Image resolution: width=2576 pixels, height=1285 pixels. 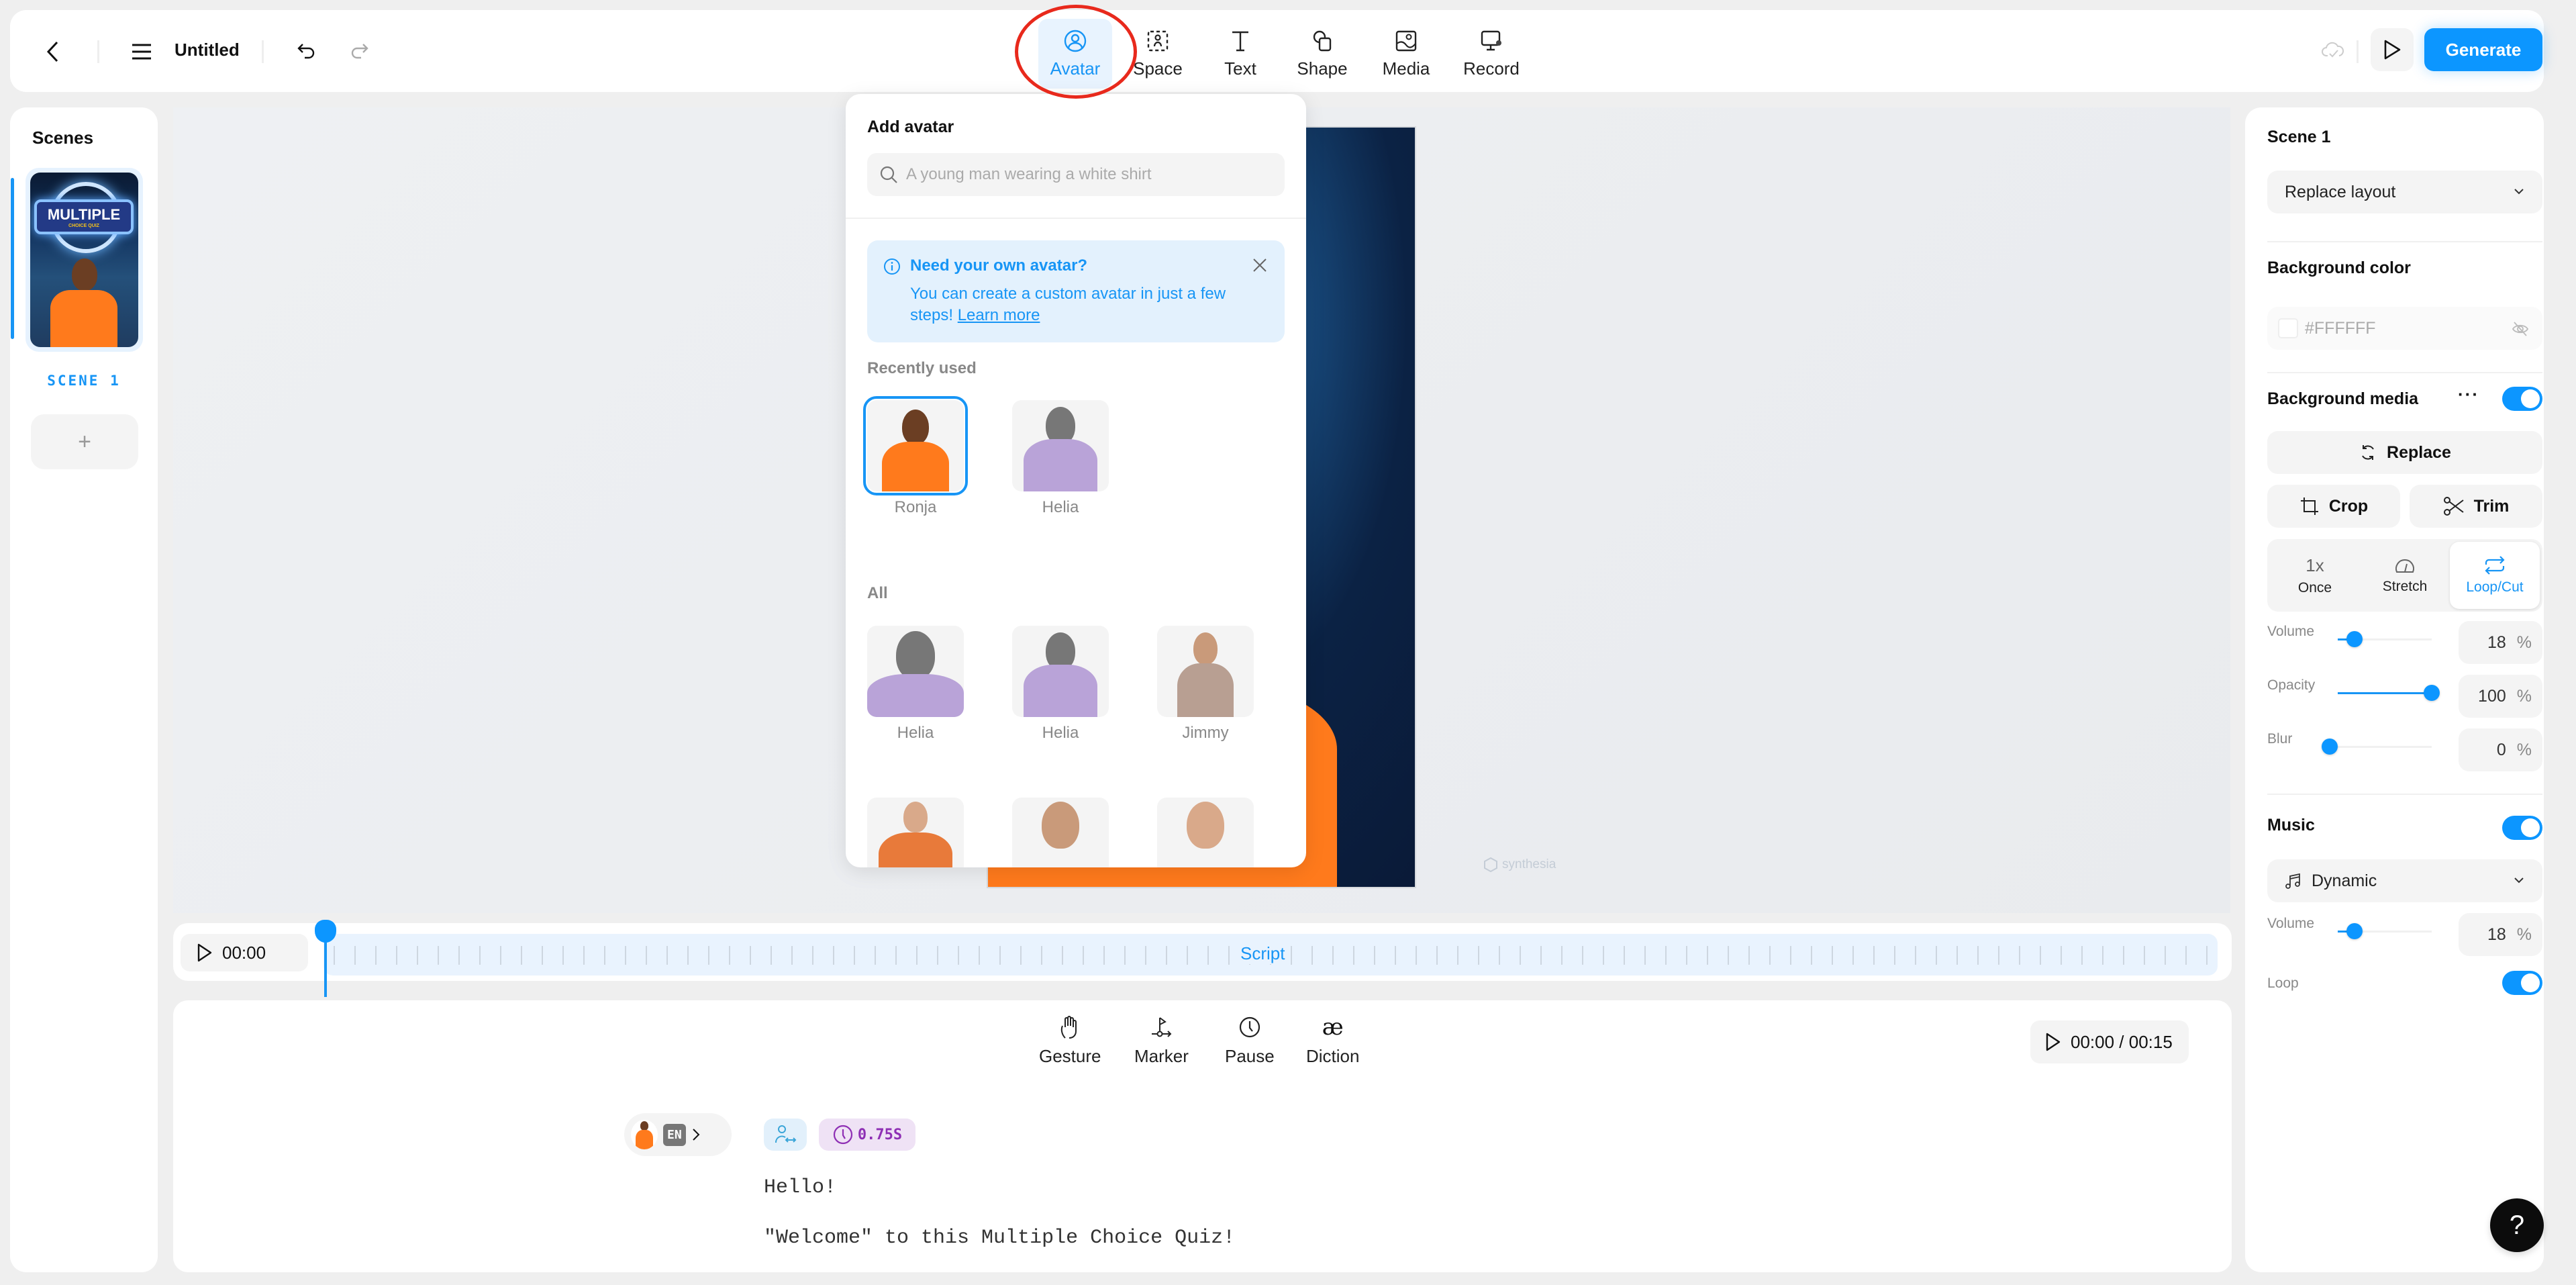 I want to click on playhead-handle, so click(x=325, y=932).